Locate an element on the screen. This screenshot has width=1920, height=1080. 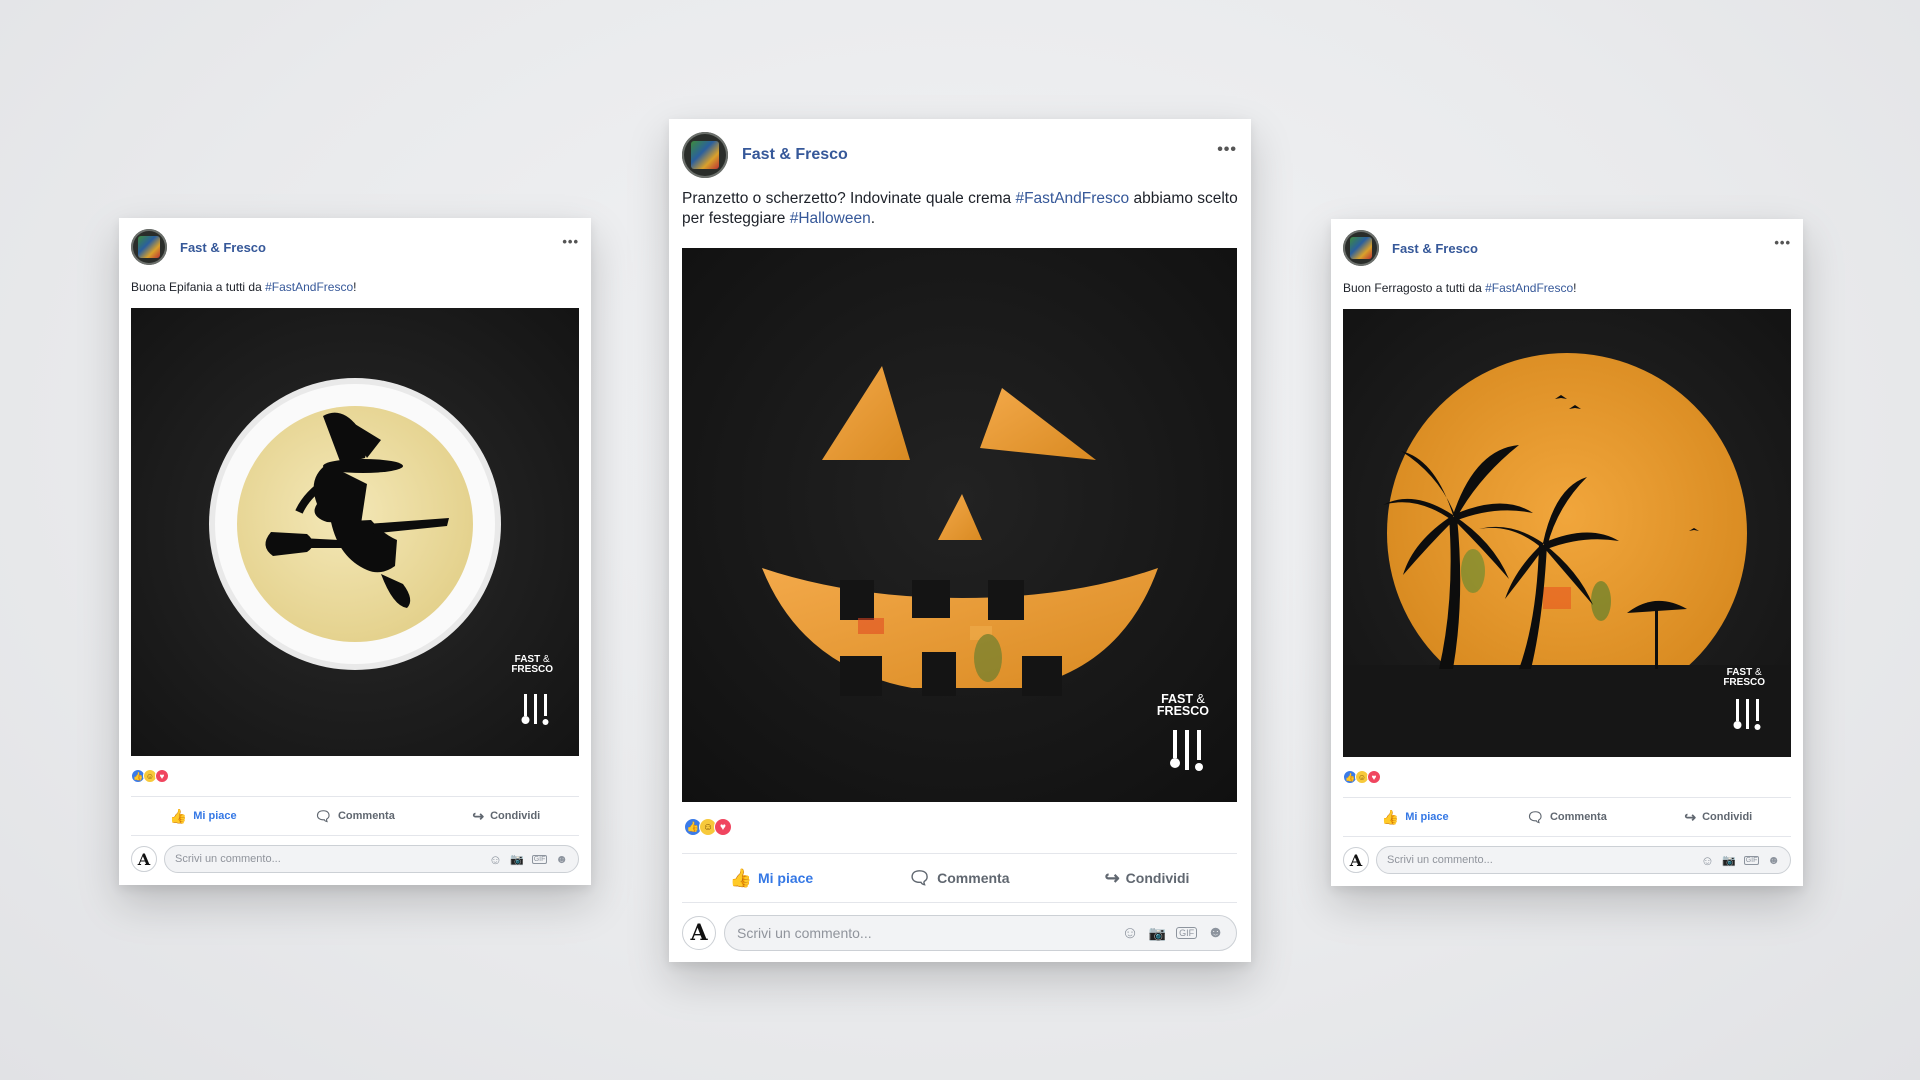
pumpkin-face-illustration is located at coordinates (959, 525).